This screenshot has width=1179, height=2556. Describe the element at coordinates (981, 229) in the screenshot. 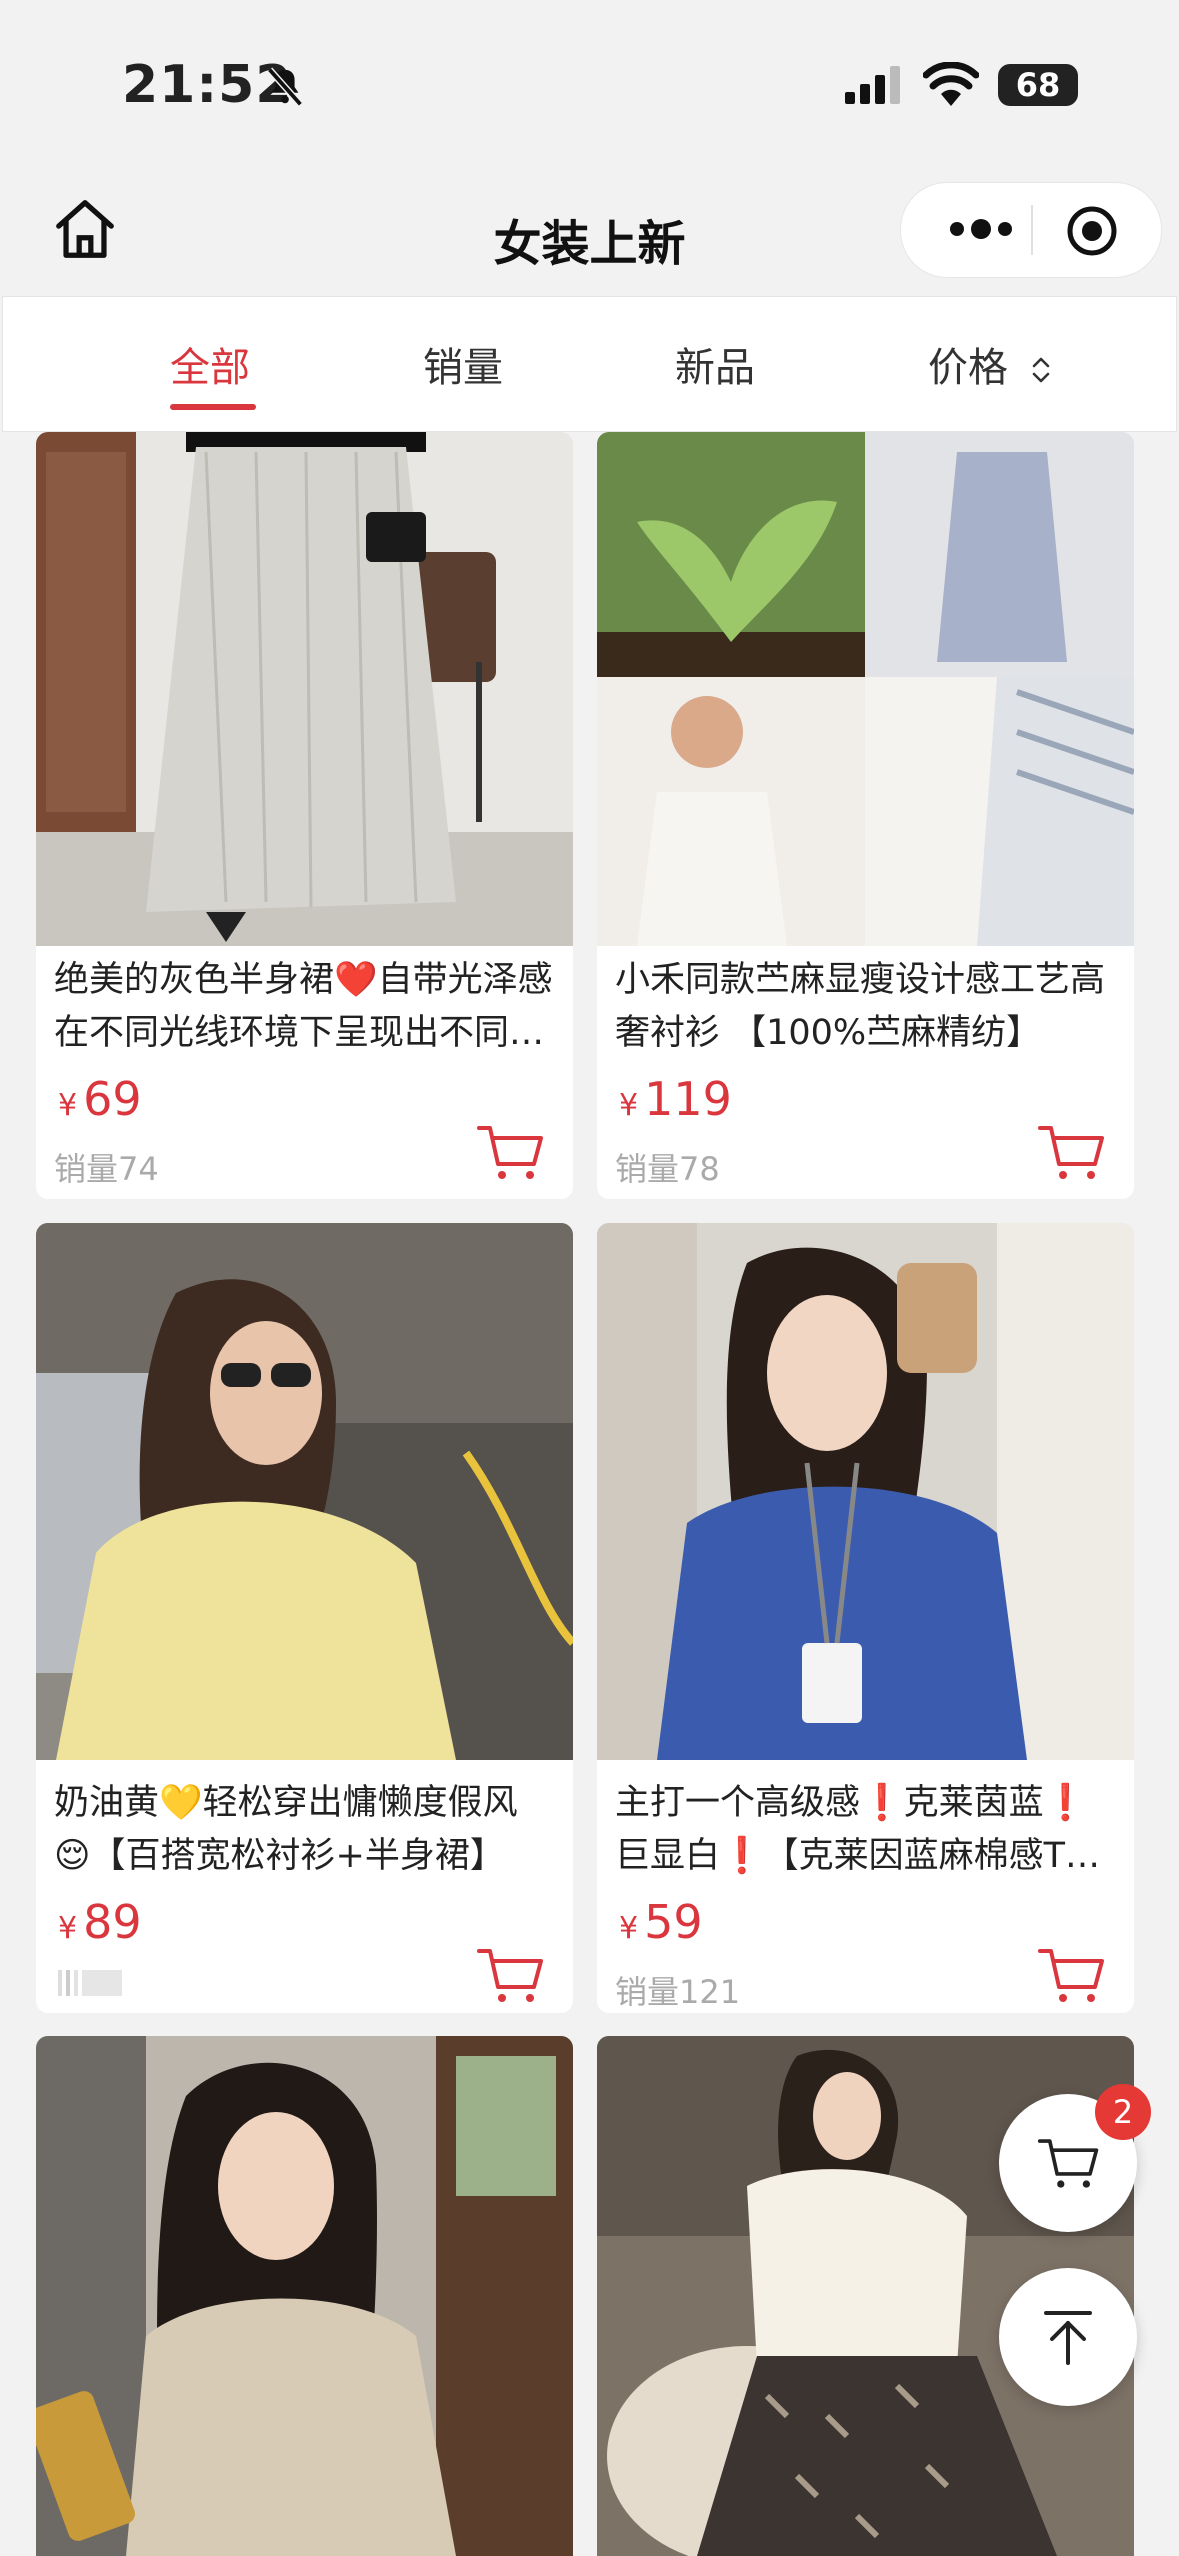

I see `more-icon` at that location.